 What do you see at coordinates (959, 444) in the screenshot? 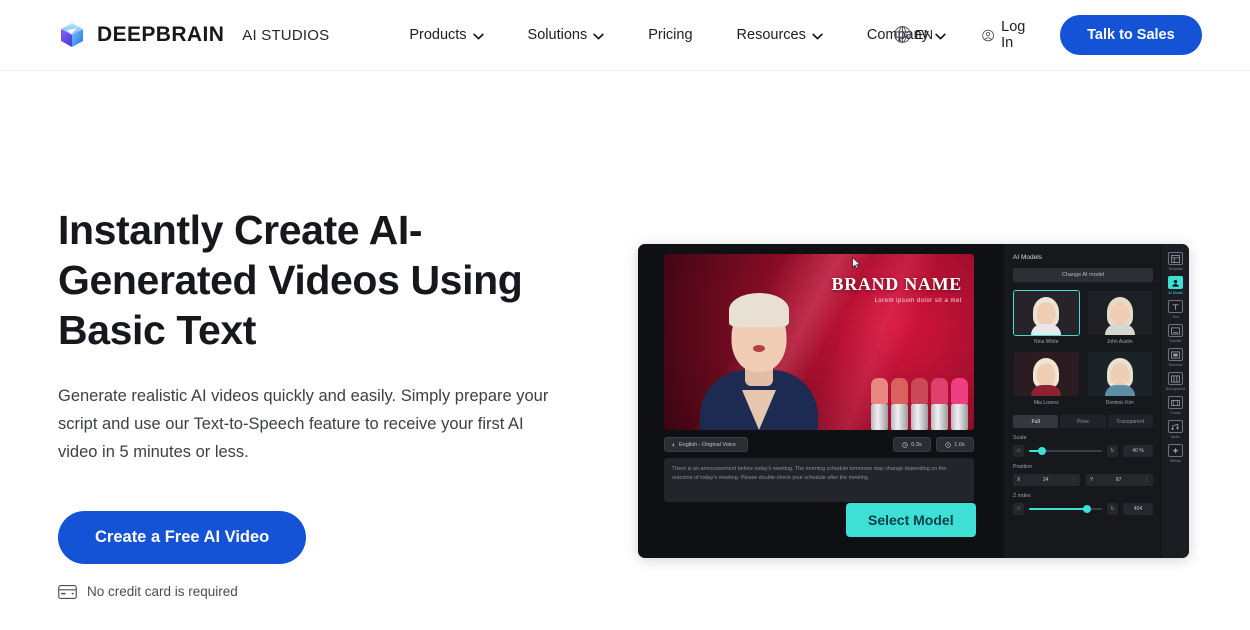
I see `clip-duration-label: 1.0s` at bounding box center [959, 444].